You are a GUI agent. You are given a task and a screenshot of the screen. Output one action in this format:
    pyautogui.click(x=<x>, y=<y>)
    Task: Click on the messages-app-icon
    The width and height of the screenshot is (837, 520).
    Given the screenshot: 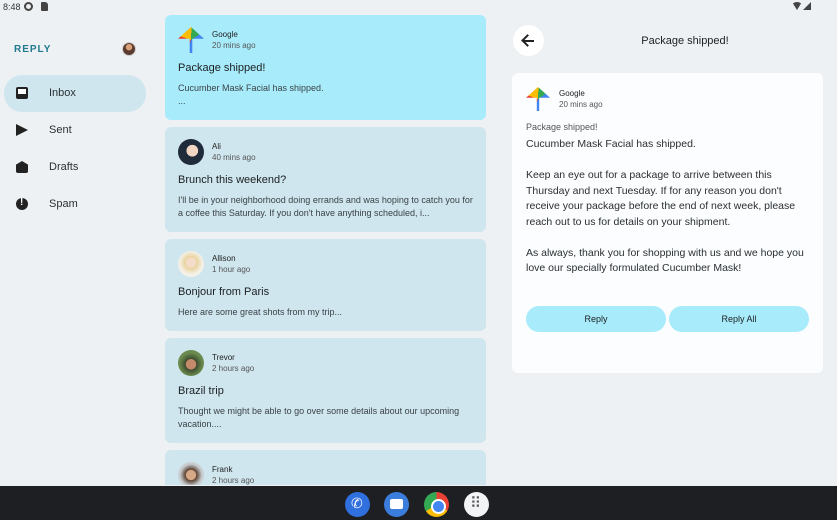 What is the action you would take?
    pyautogui.click(x=396, y=504)
    